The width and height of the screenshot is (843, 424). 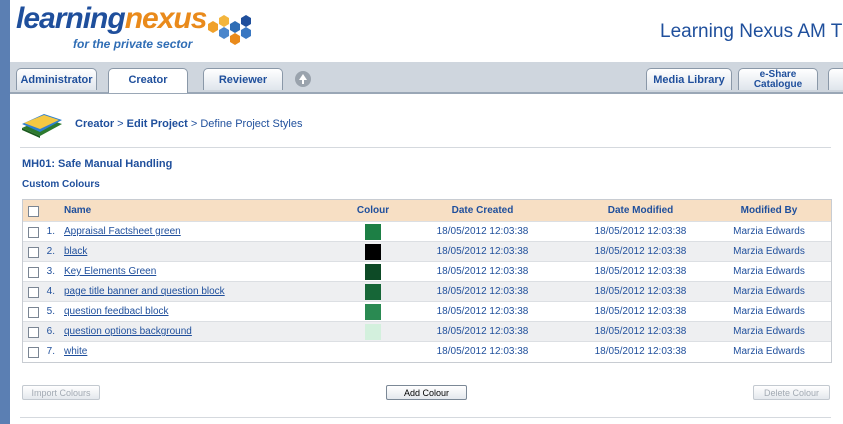 What do you see at coordinates (148, 80) in the screenshot?
I see `tab-creator: Creator` at bounding box center [148, 80].